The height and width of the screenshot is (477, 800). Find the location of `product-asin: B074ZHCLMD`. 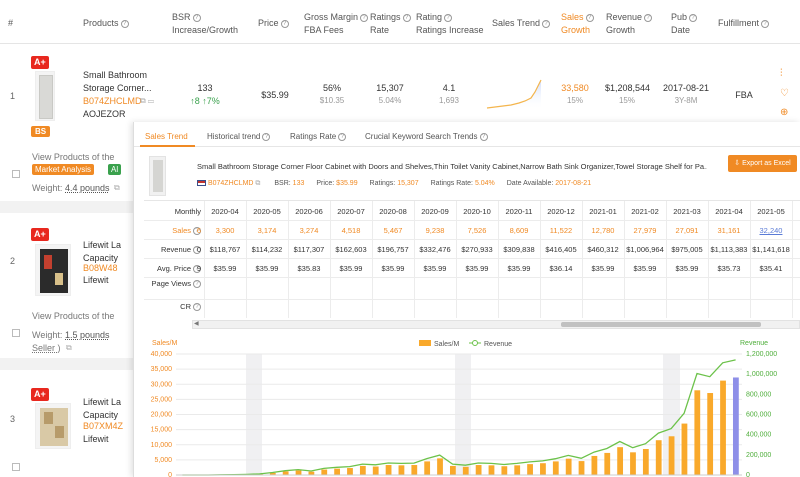

product-asin: B074ZHCLMD is located at coordinates (112, 101).